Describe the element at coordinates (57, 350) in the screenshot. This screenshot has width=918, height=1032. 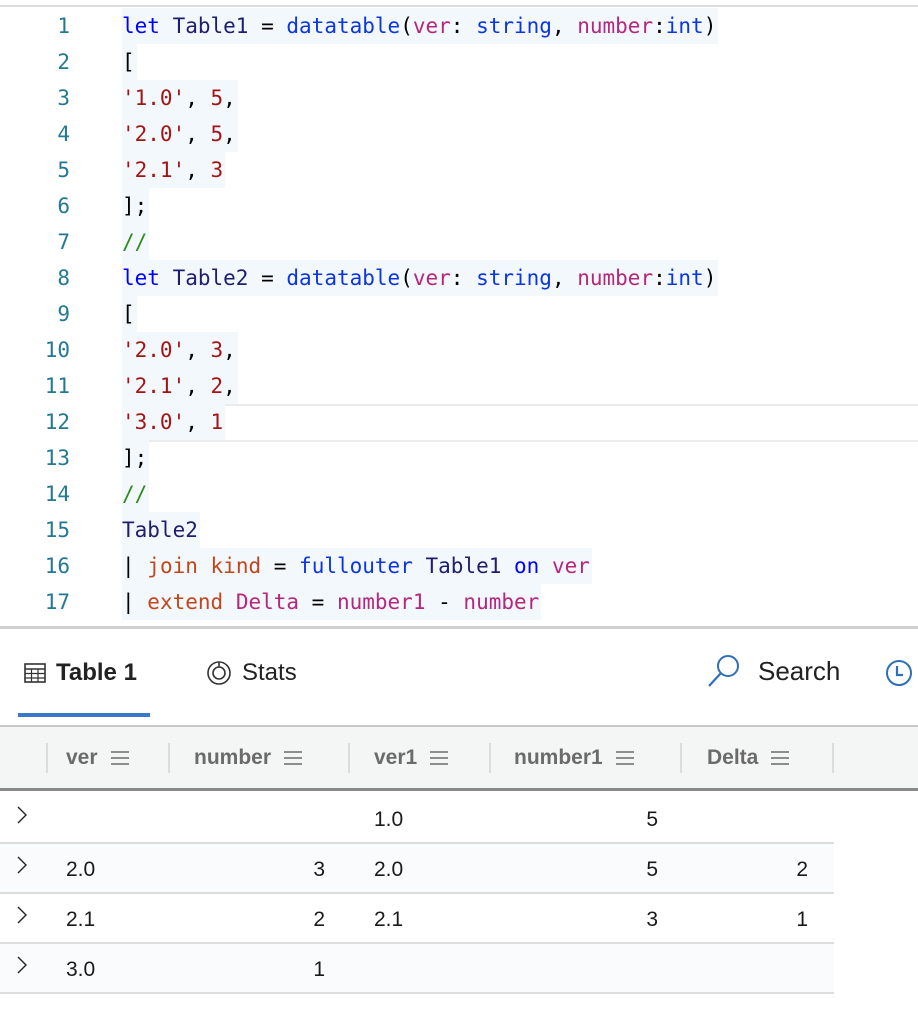
I see `line-number: 10` at that location.